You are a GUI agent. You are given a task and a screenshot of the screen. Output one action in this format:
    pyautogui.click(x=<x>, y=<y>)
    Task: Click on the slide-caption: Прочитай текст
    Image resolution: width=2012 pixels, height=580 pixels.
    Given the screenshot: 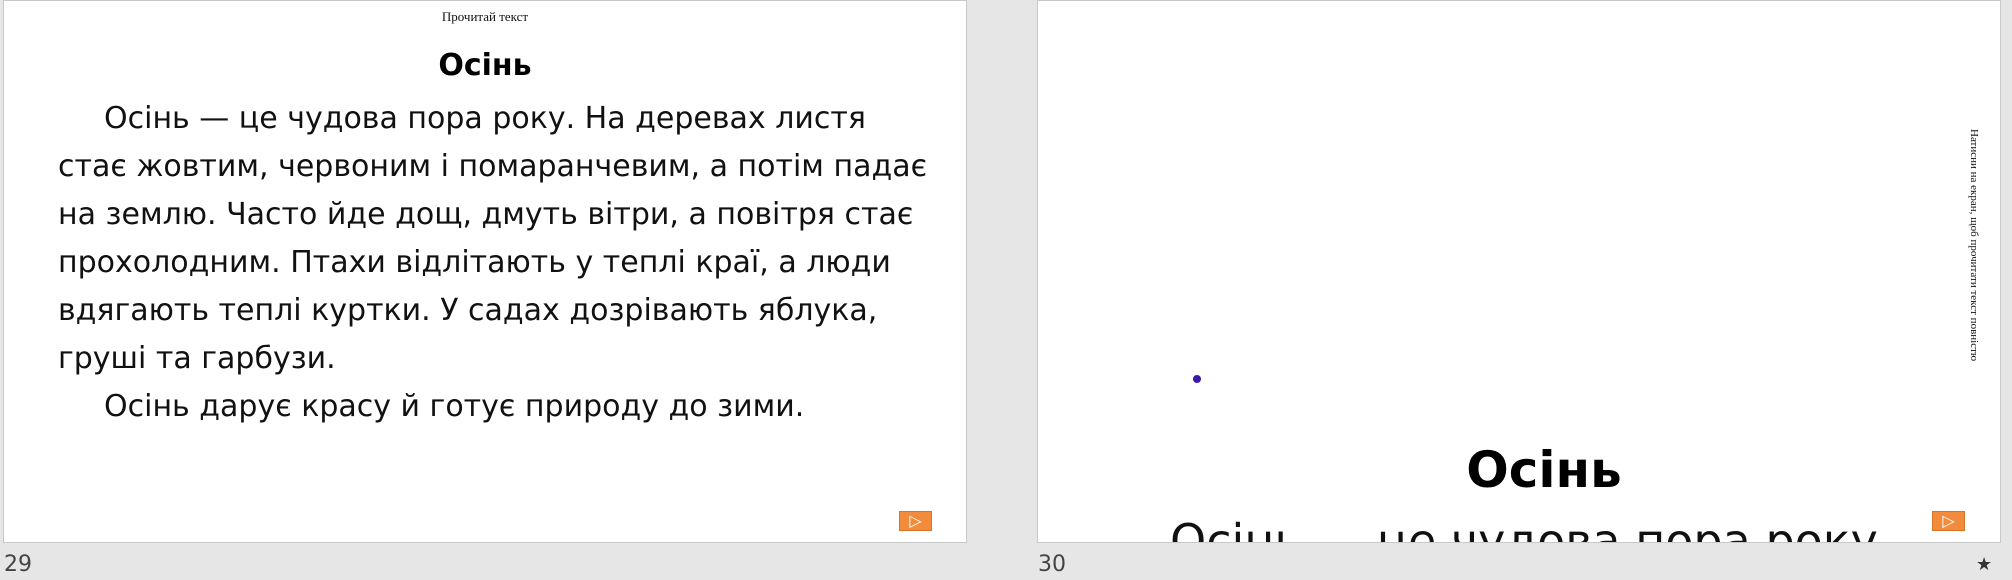 What is the action you would take?
    pyautogui.click(x=485, y=16)
    